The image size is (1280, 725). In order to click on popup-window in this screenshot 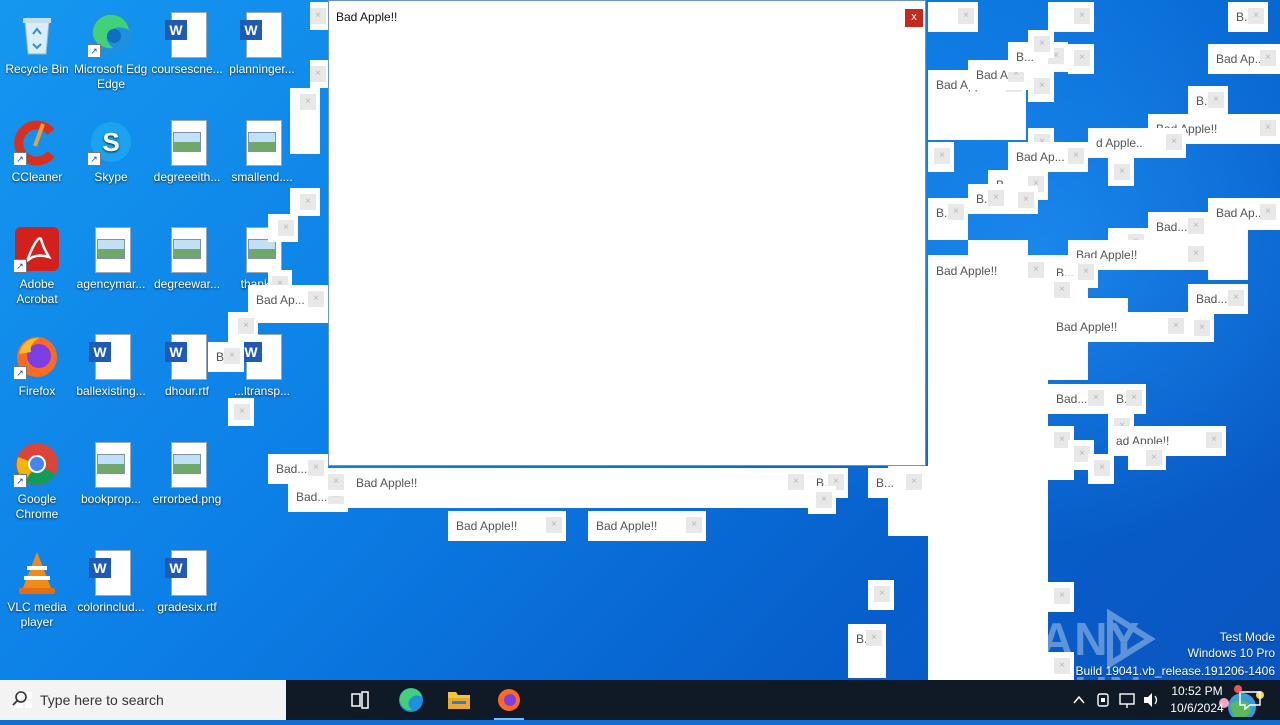, I will do `click(998, 248)`.